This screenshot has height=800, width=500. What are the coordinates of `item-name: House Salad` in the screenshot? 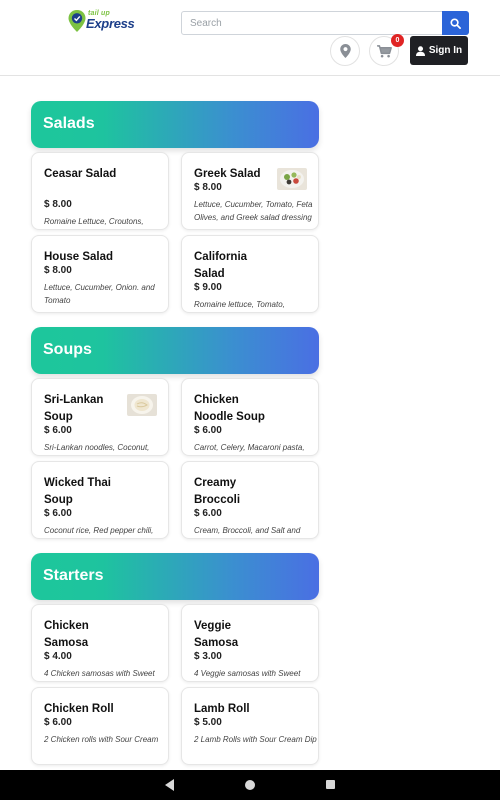 It's located at (79, 257).